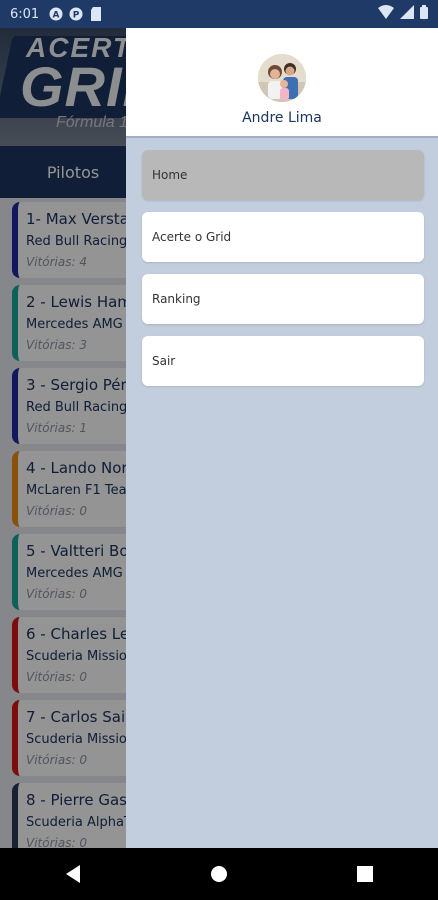  What do you see at coordinates (386, 14) in the screenshot?
I see `wifi-icon` at bounding box center [386, 14].